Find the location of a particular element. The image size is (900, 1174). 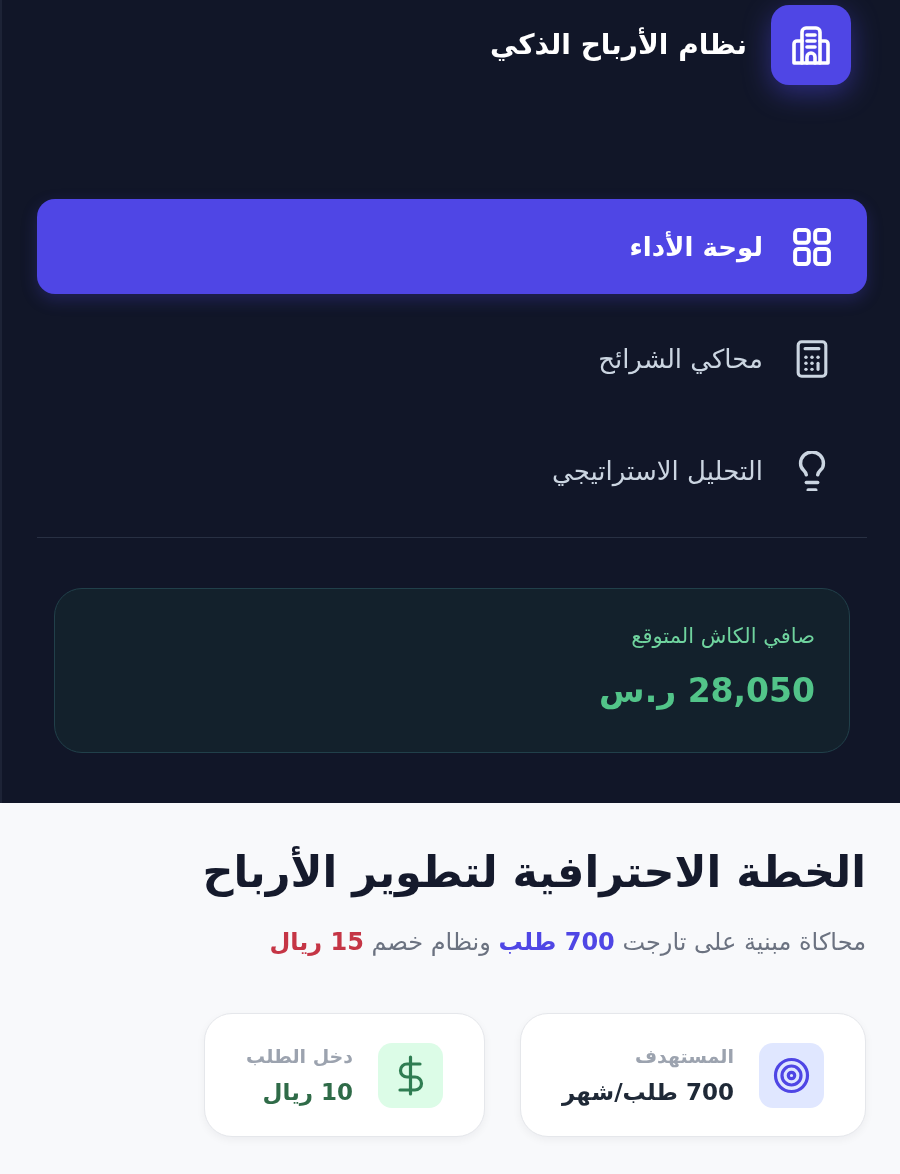

app-title: نظام الأرباح الذكي is located at coordinates (618, 44).